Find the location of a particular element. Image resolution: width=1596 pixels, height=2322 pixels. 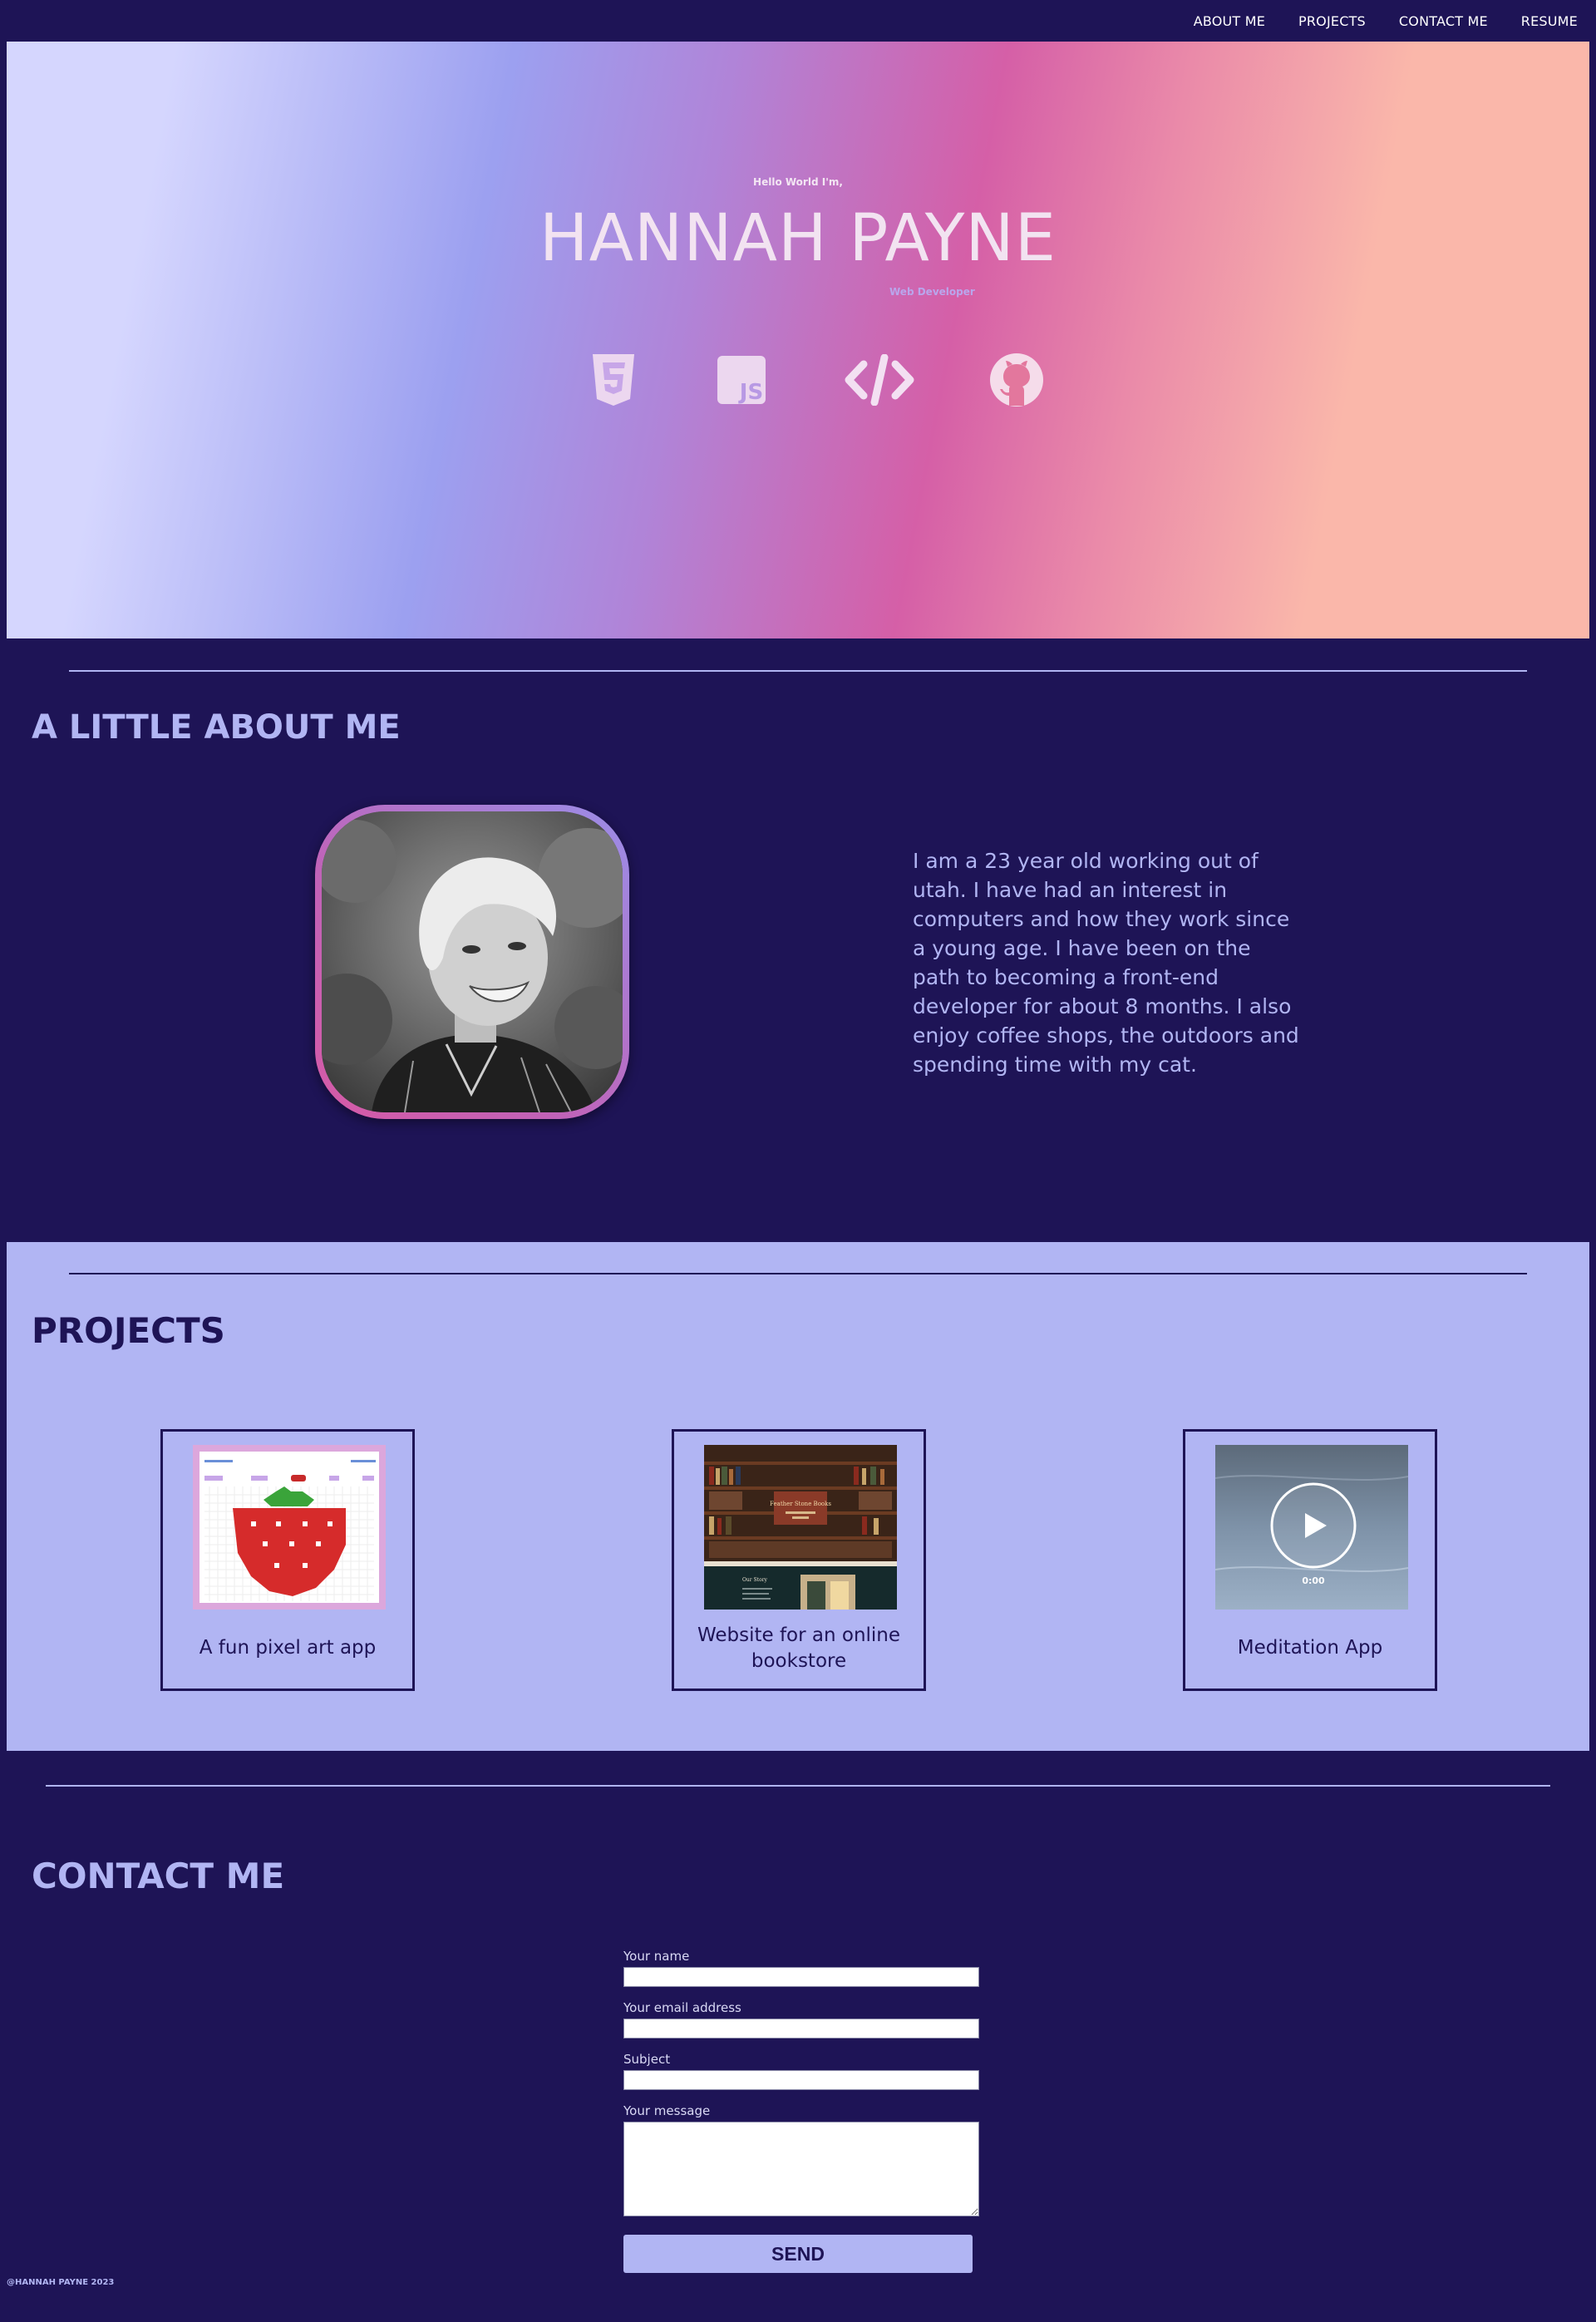

nav-contact-me: CONTACT ME is located at coordinates (1443, 21).